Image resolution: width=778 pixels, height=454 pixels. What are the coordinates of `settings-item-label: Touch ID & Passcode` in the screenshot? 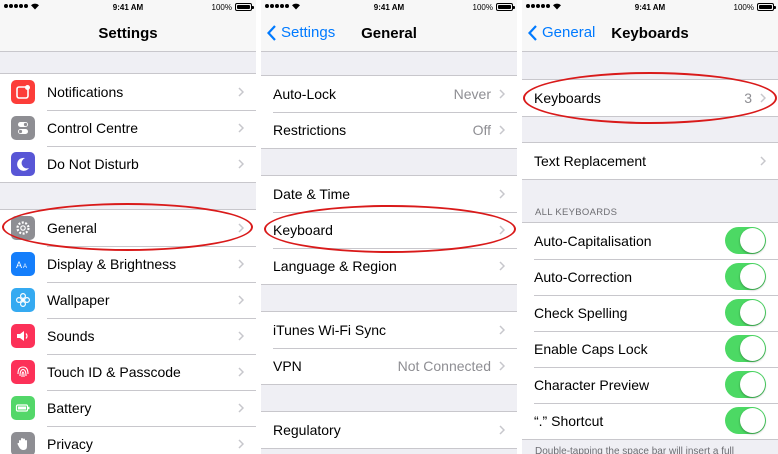 It's located at (114, 372).